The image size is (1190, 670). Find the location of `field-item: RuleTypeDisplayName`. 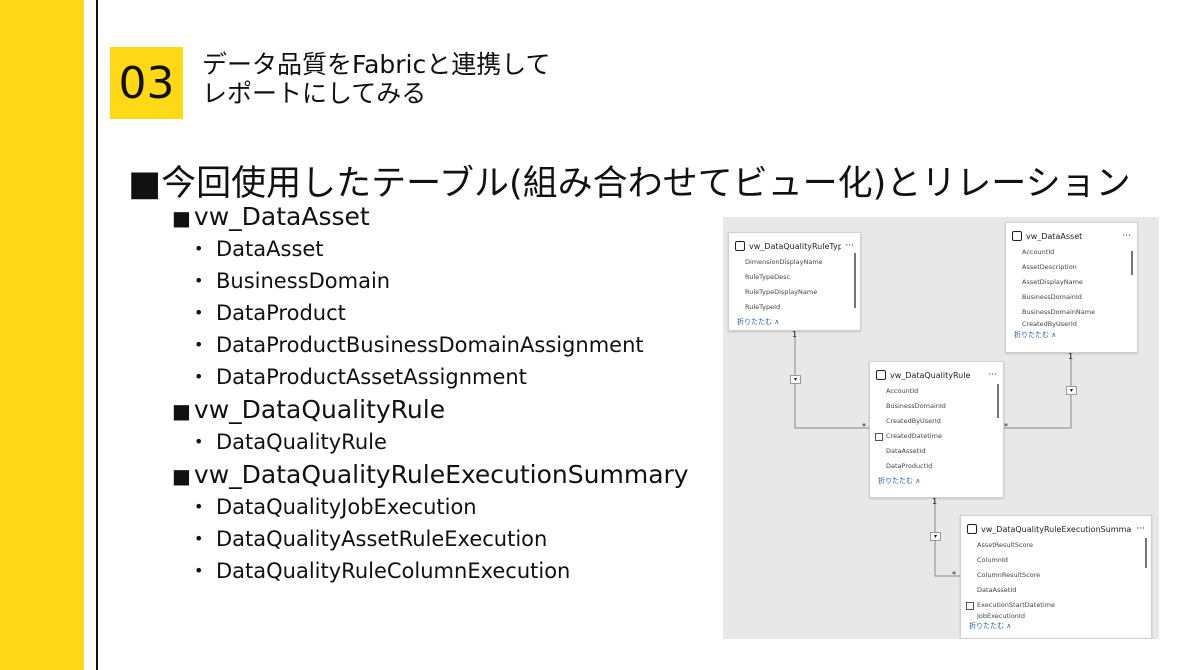

field-item: RuleTypeDisplayName is located at coordinates (802, 292).